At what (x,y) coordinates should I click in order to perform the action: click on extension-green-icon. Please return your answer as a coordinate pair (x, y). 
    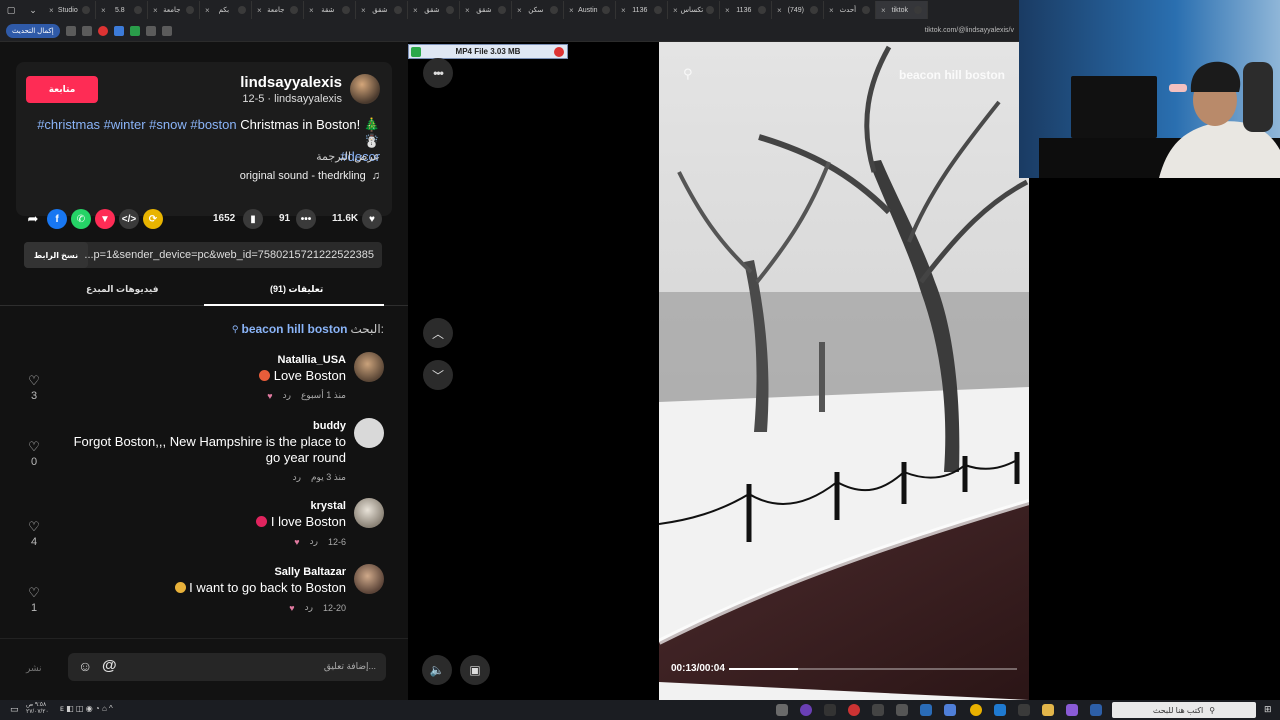
    Looking at the image, I should click on (134, 30).